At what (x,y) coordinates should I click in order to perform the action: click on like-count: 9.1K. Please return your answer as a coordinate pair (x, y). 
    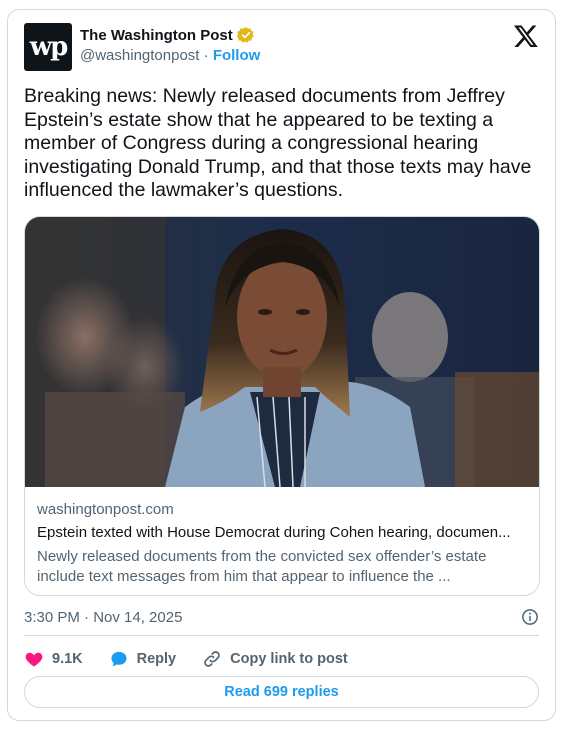
    Looking at the image, I should click on (67, 659).